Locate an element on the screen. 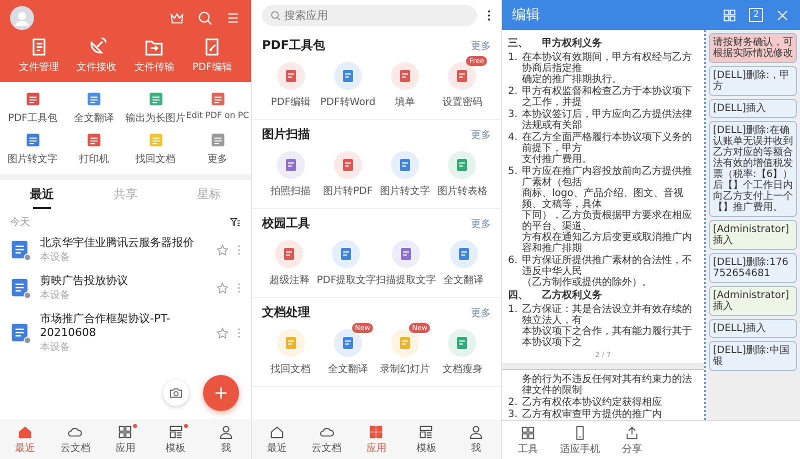 The width and height of the screenshot is (800, 459). crown-icon is located at coordinates (177, 18).